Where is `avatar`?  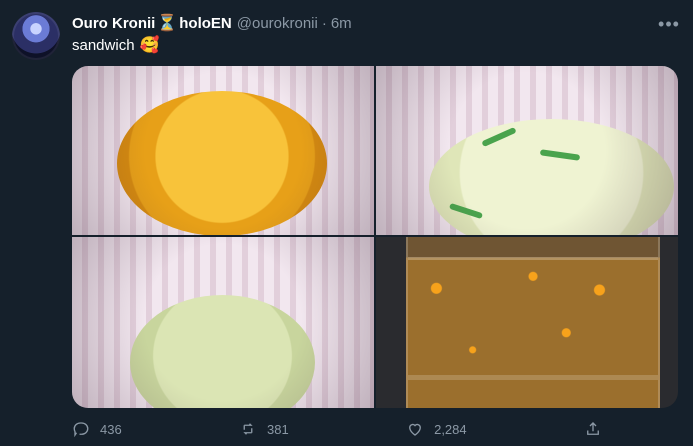
avatar is located at coordinates (36, 36).